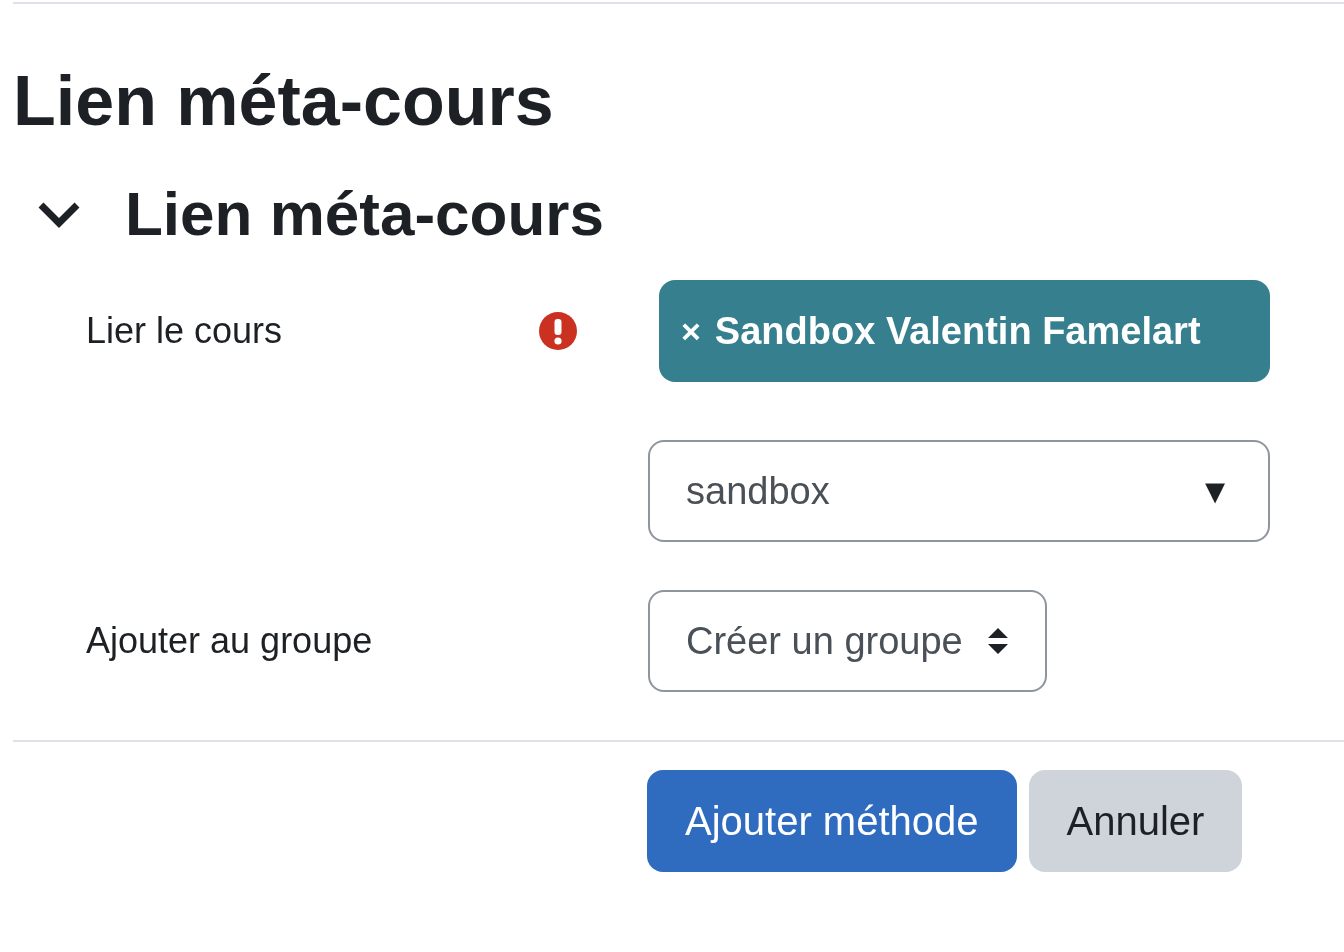 Image resolution: width=1344 pixels, height=952 pixels. I want to click on search-field: sandbox ▼, so click(959, 491).